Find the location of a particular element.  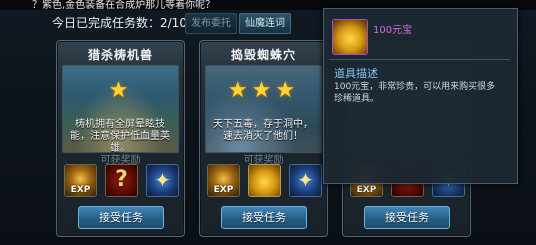

difficulty-stars: ★ is located at coordinates (120, 90).